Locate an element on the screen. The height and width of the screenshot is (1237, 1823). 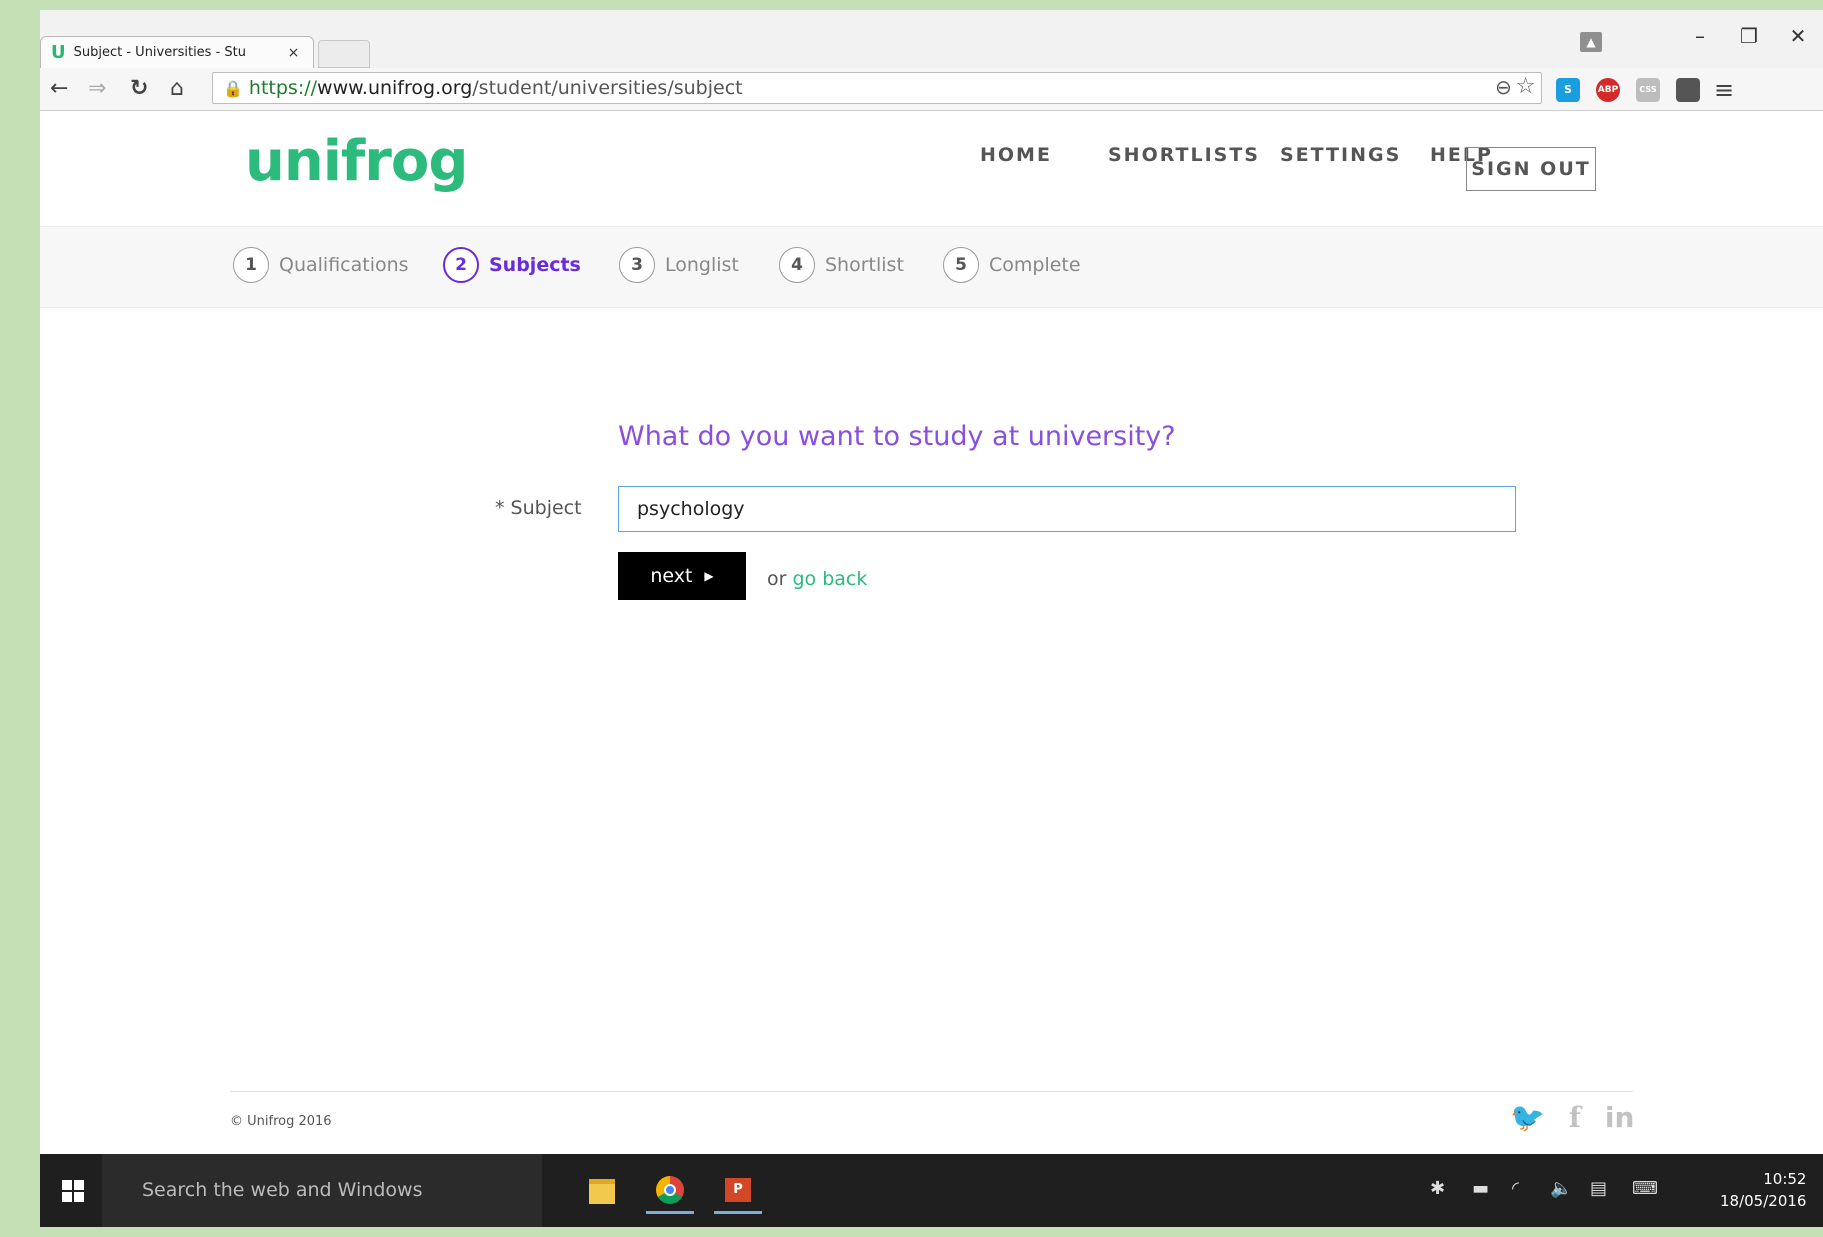
close-window-button: ✕ is located at coordinates (1798, 36).